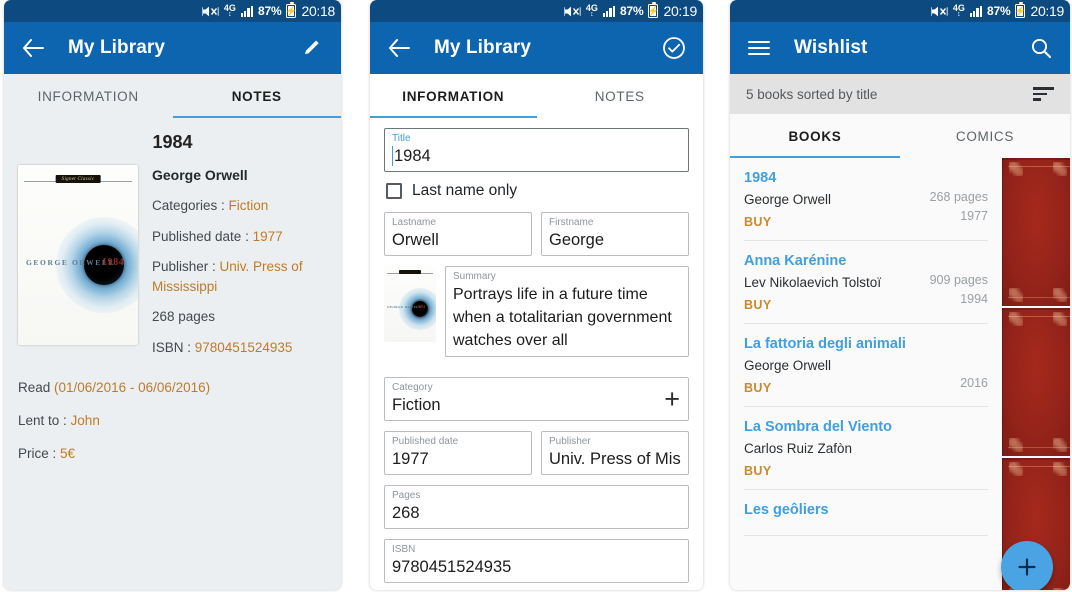  What do you see at coordinates (900, 11) in the screenshot?
I see `status-bar: 4G ↕ 87% ⚡ 20:19` at bounding box center [900, 11].